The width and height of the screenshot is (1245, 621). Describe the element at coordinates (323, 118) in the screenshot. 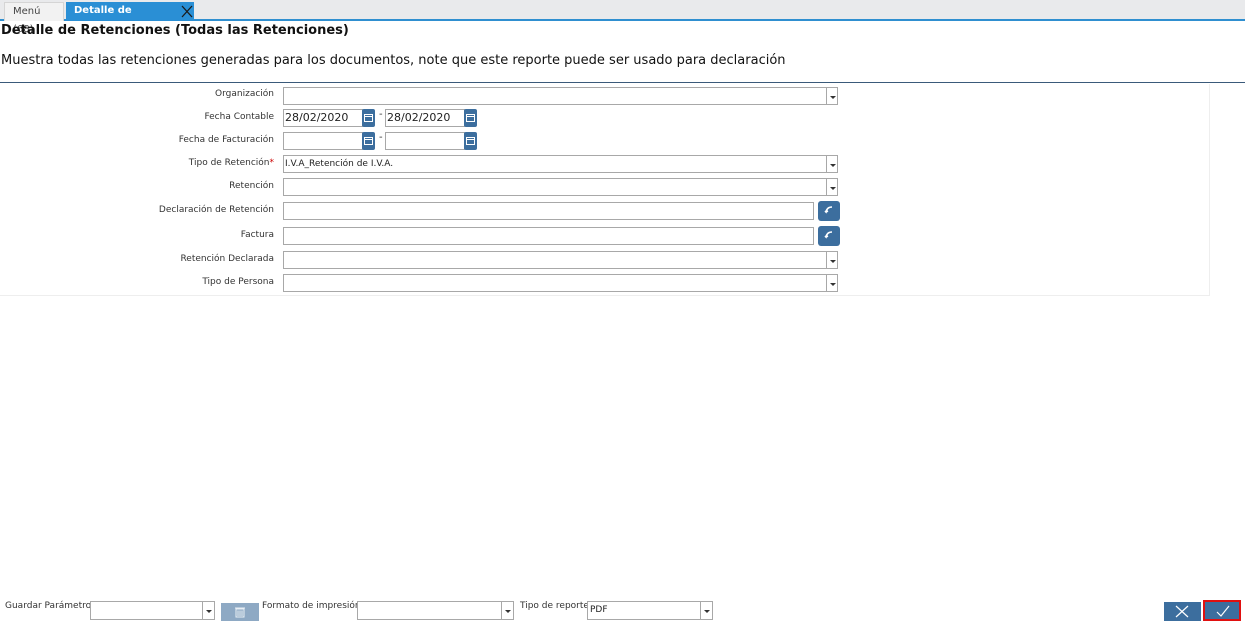

I see `fecha-contable-from-input: 28/02/2020` at that location.